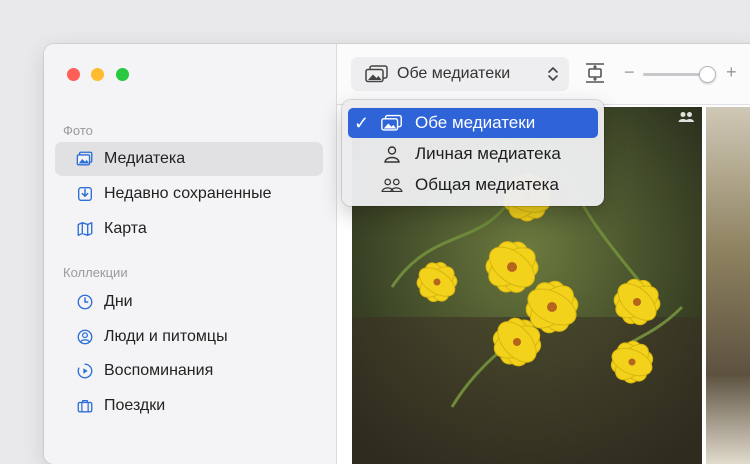 The image size is (750, 464). I want to click on menu-item-label: Личная медиатека, so click(488, 153).